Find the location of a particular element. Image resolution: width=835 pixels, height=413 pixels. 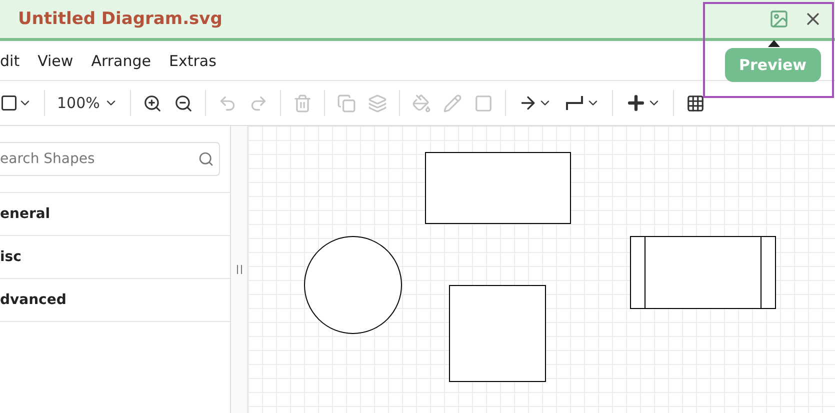

zoom-dropdown: 100% is located at coordinates (87, 103).